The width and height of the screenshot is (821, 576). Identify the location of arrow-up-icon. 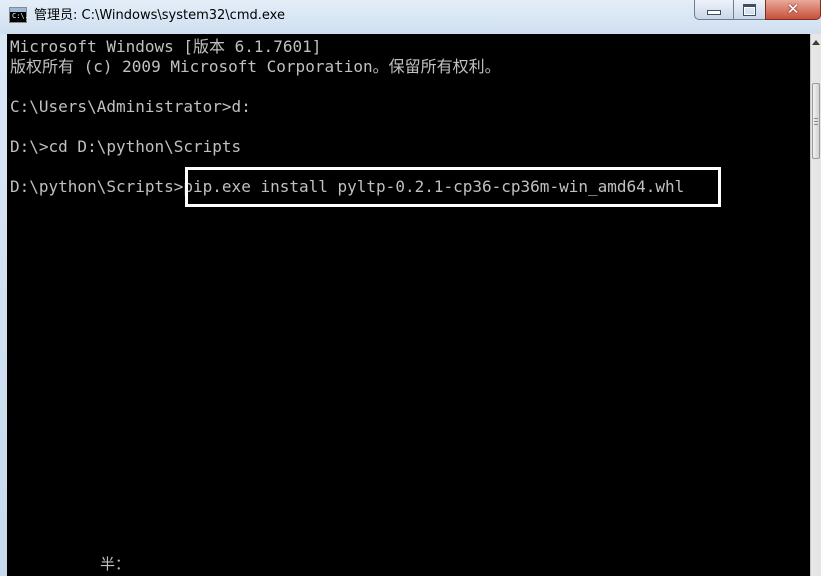
(816, 42).